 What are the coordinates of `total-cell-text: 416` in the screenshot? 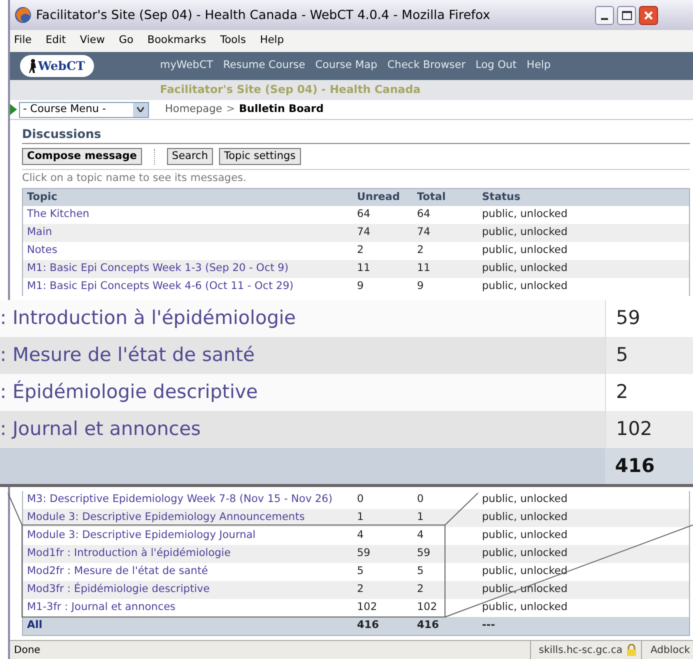 It's located at (428, 626).